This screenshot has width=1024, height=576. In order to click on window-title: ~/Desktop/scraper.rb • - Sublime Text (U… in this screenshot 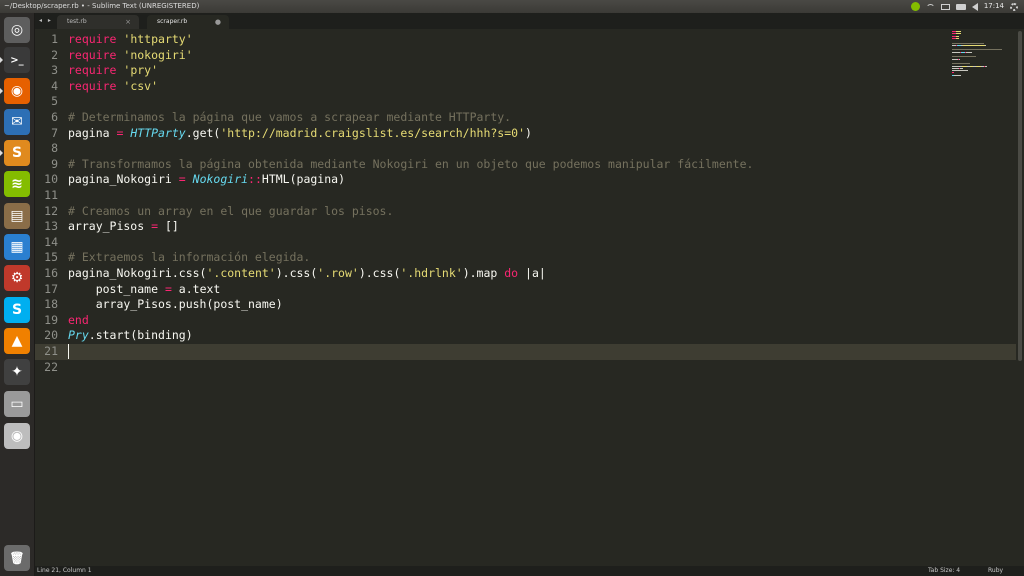, I will do `click(102, 6)`.